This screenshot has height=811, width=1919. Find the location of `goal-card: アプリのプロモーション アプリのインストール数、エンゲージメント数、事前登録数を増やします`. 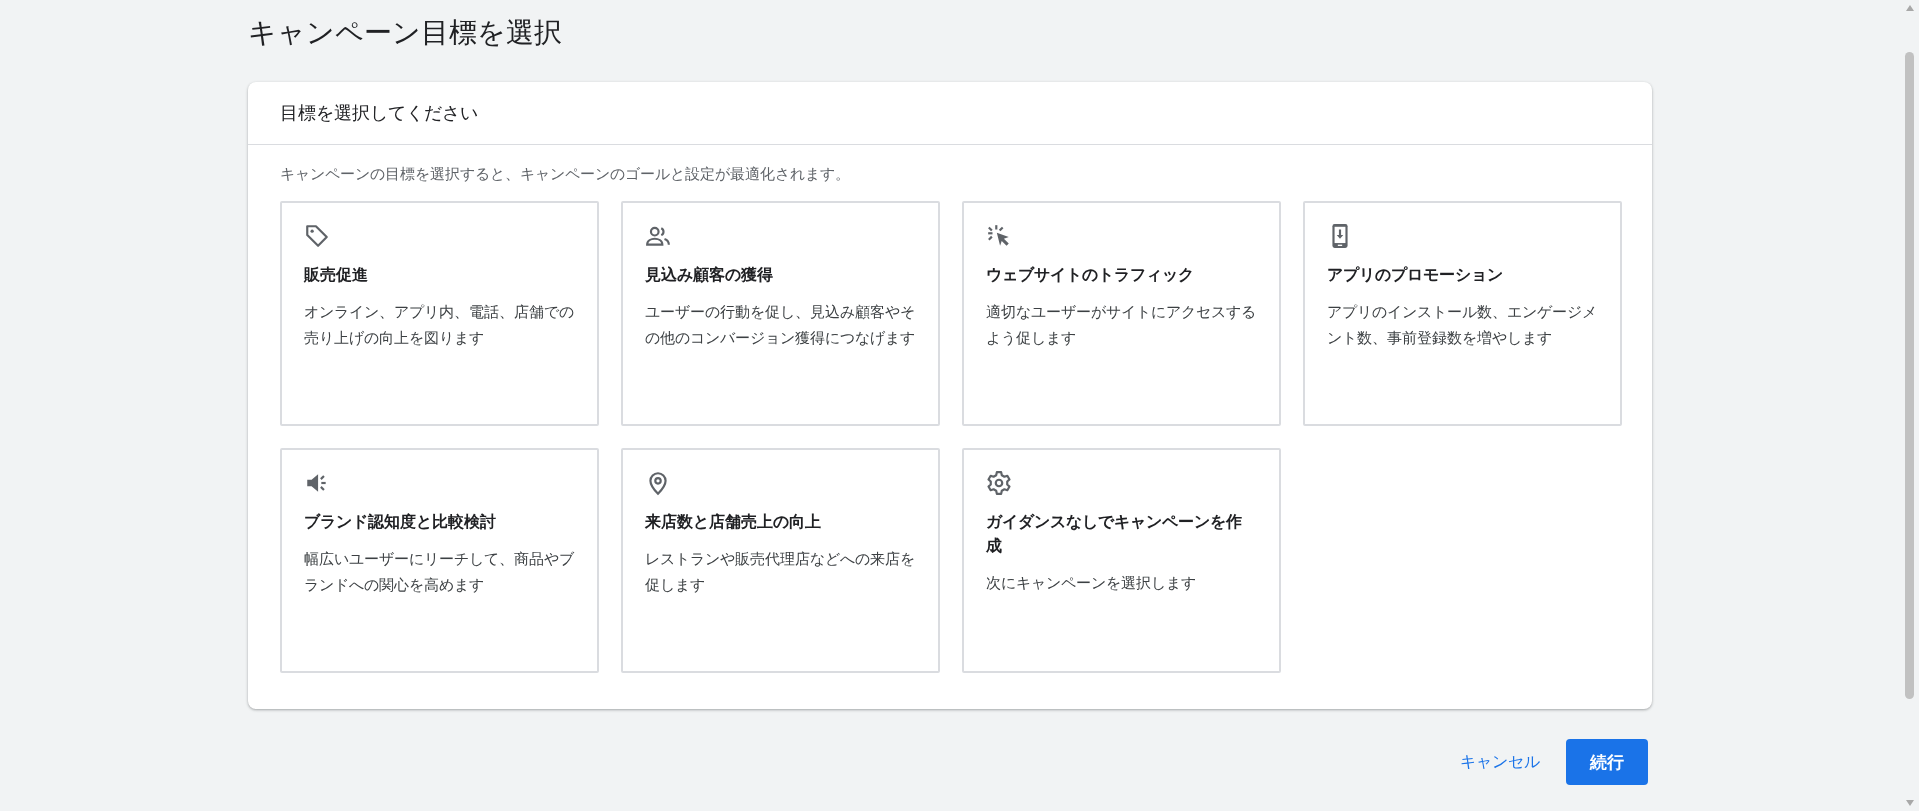

goal-card: アプリのプロモーション アプリのインストール数、エンゲージメント数、事前登録数を増やします is located at coordinates (1462, 313).